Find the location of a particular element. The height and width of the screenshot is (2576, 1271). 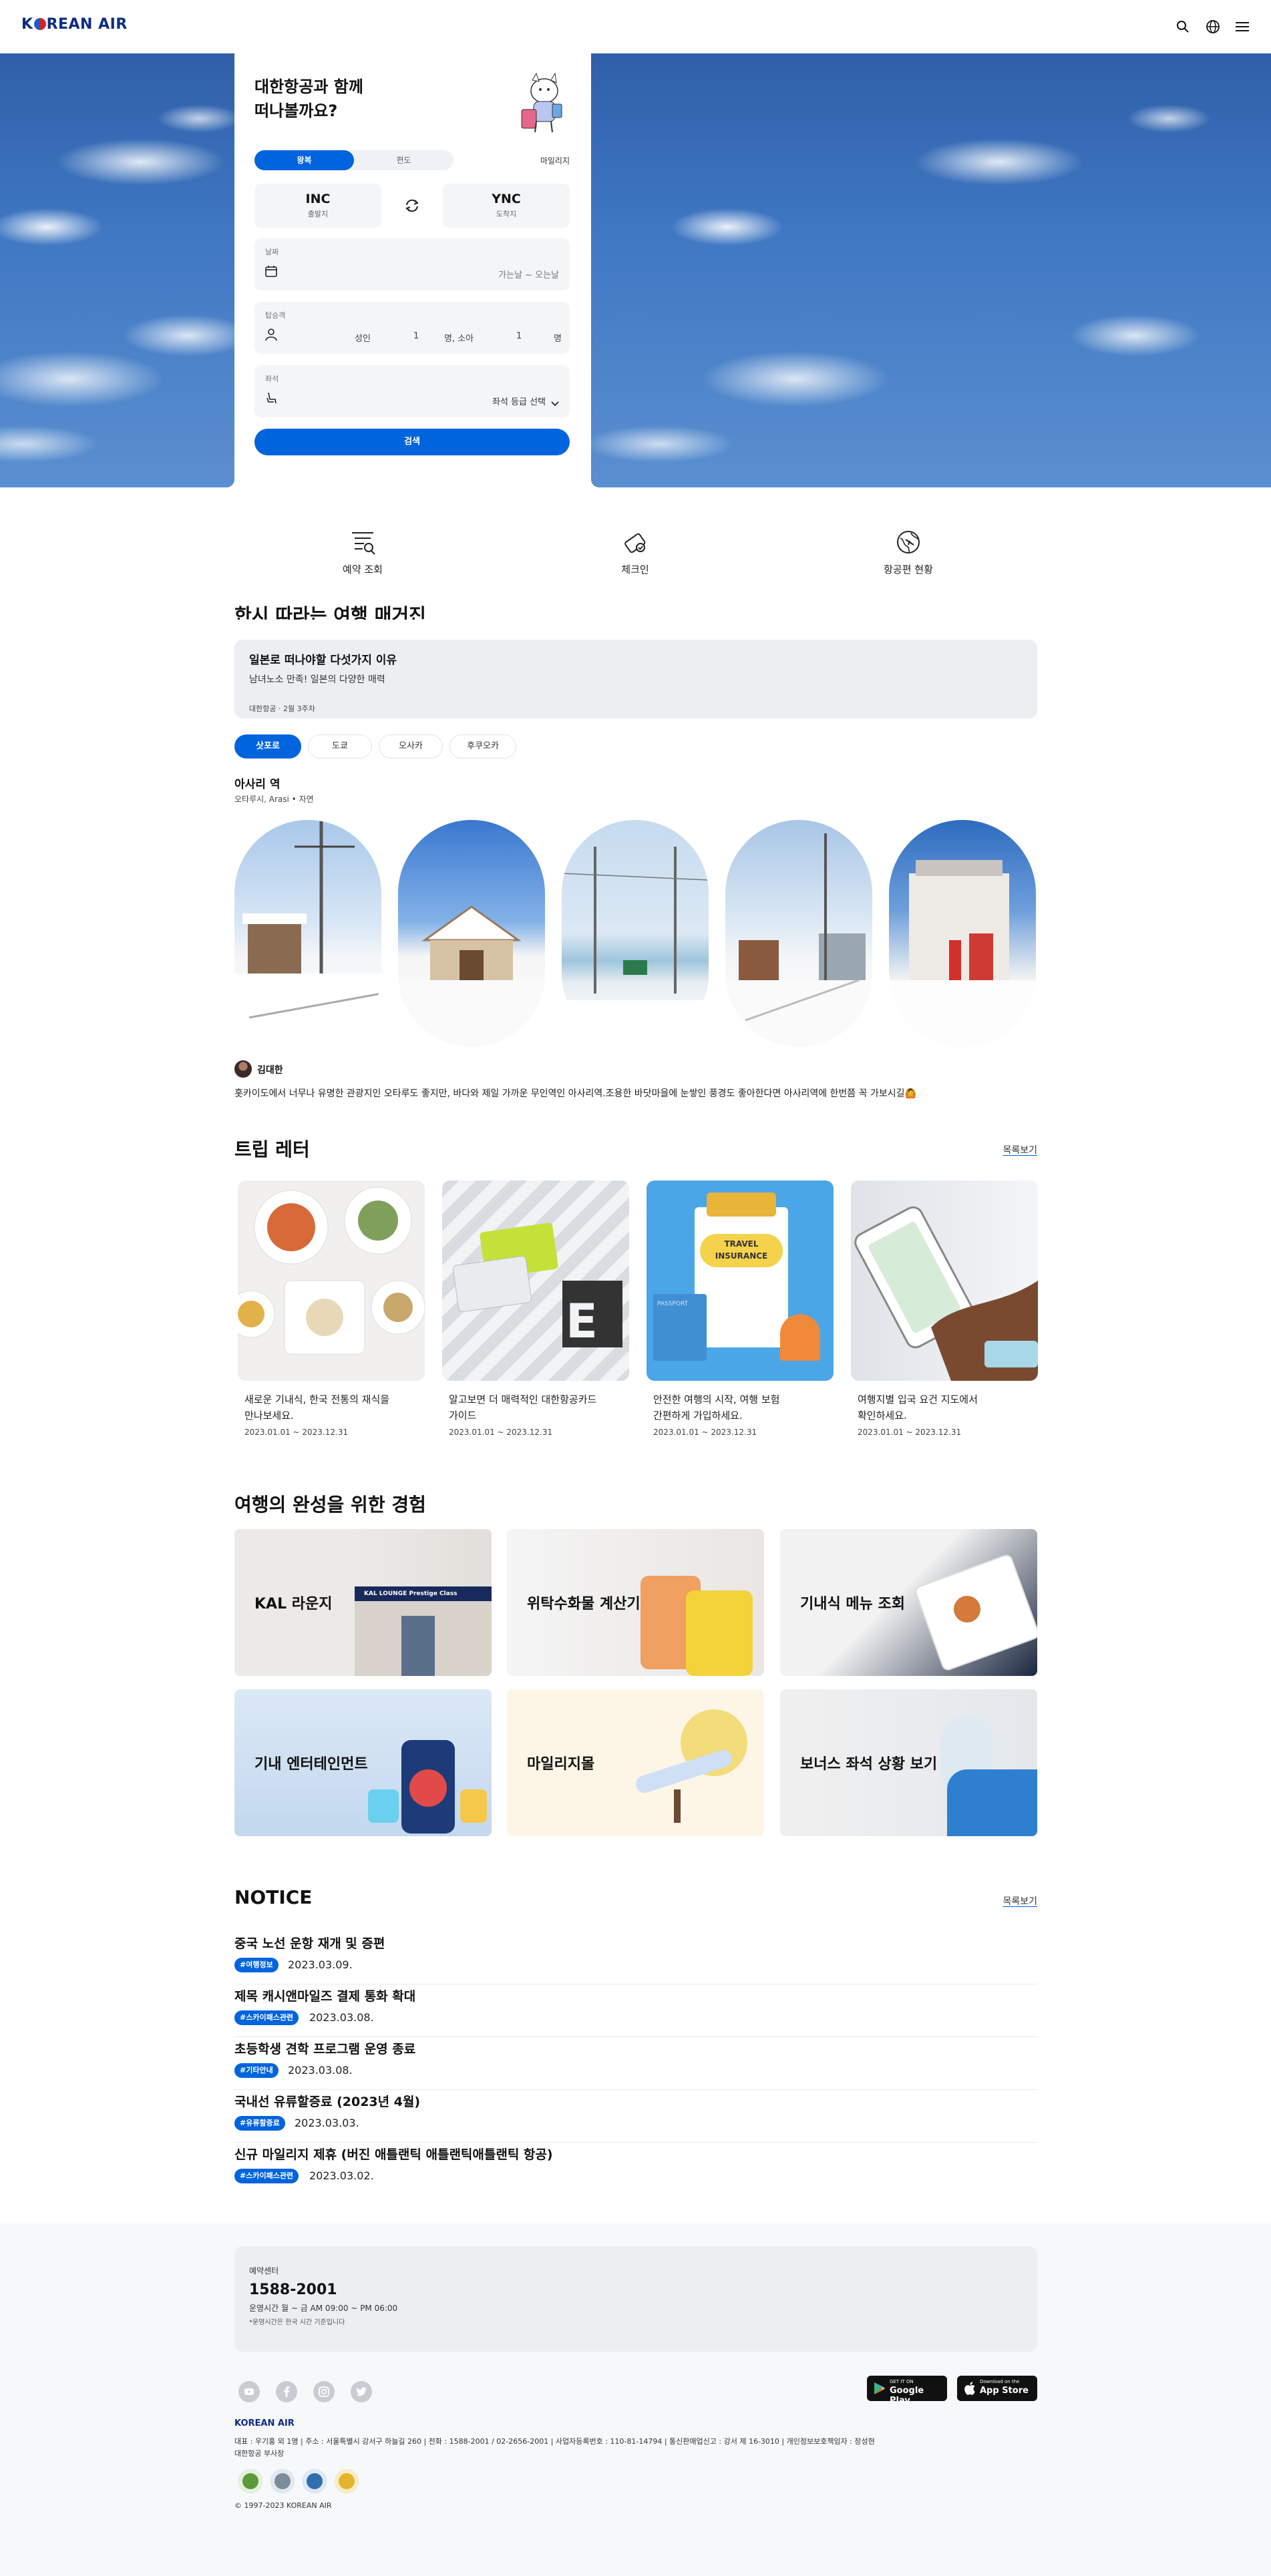

swap-airports-icon is located at coordinates (412, 205).